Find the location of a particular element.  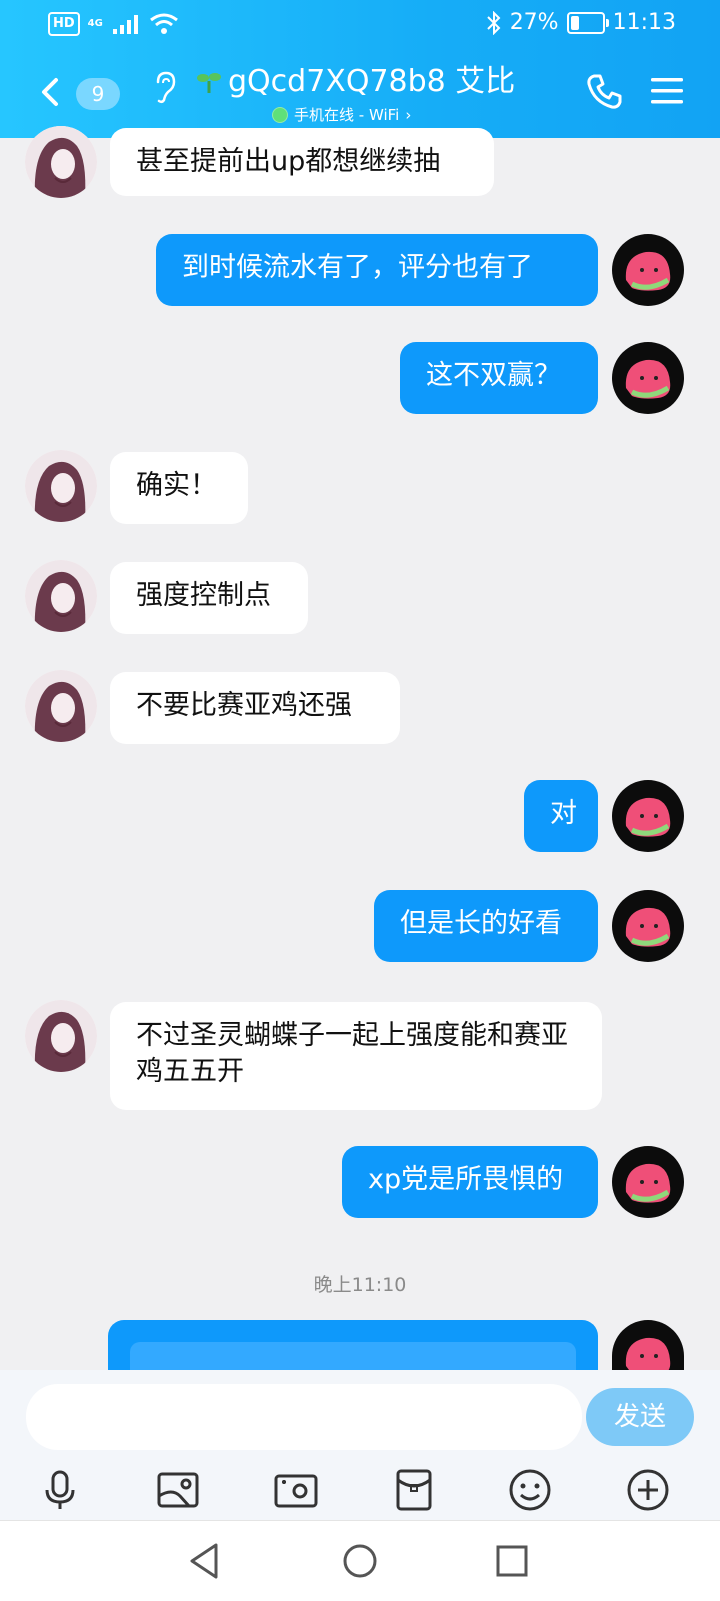

system-nav-bar is located at coordinates (360, 1560).